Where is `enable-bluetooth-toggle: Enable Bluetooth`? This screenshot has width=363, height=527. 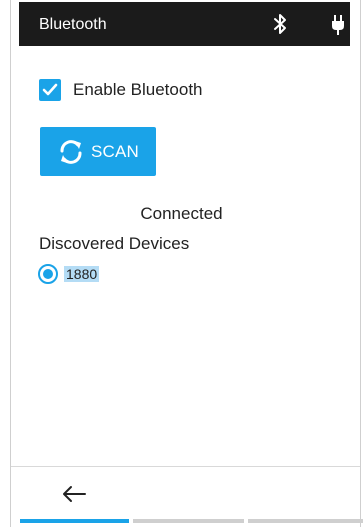
enable-bluetooth-toggle: Enable Bluetooth is located at coordinates (121, 90).